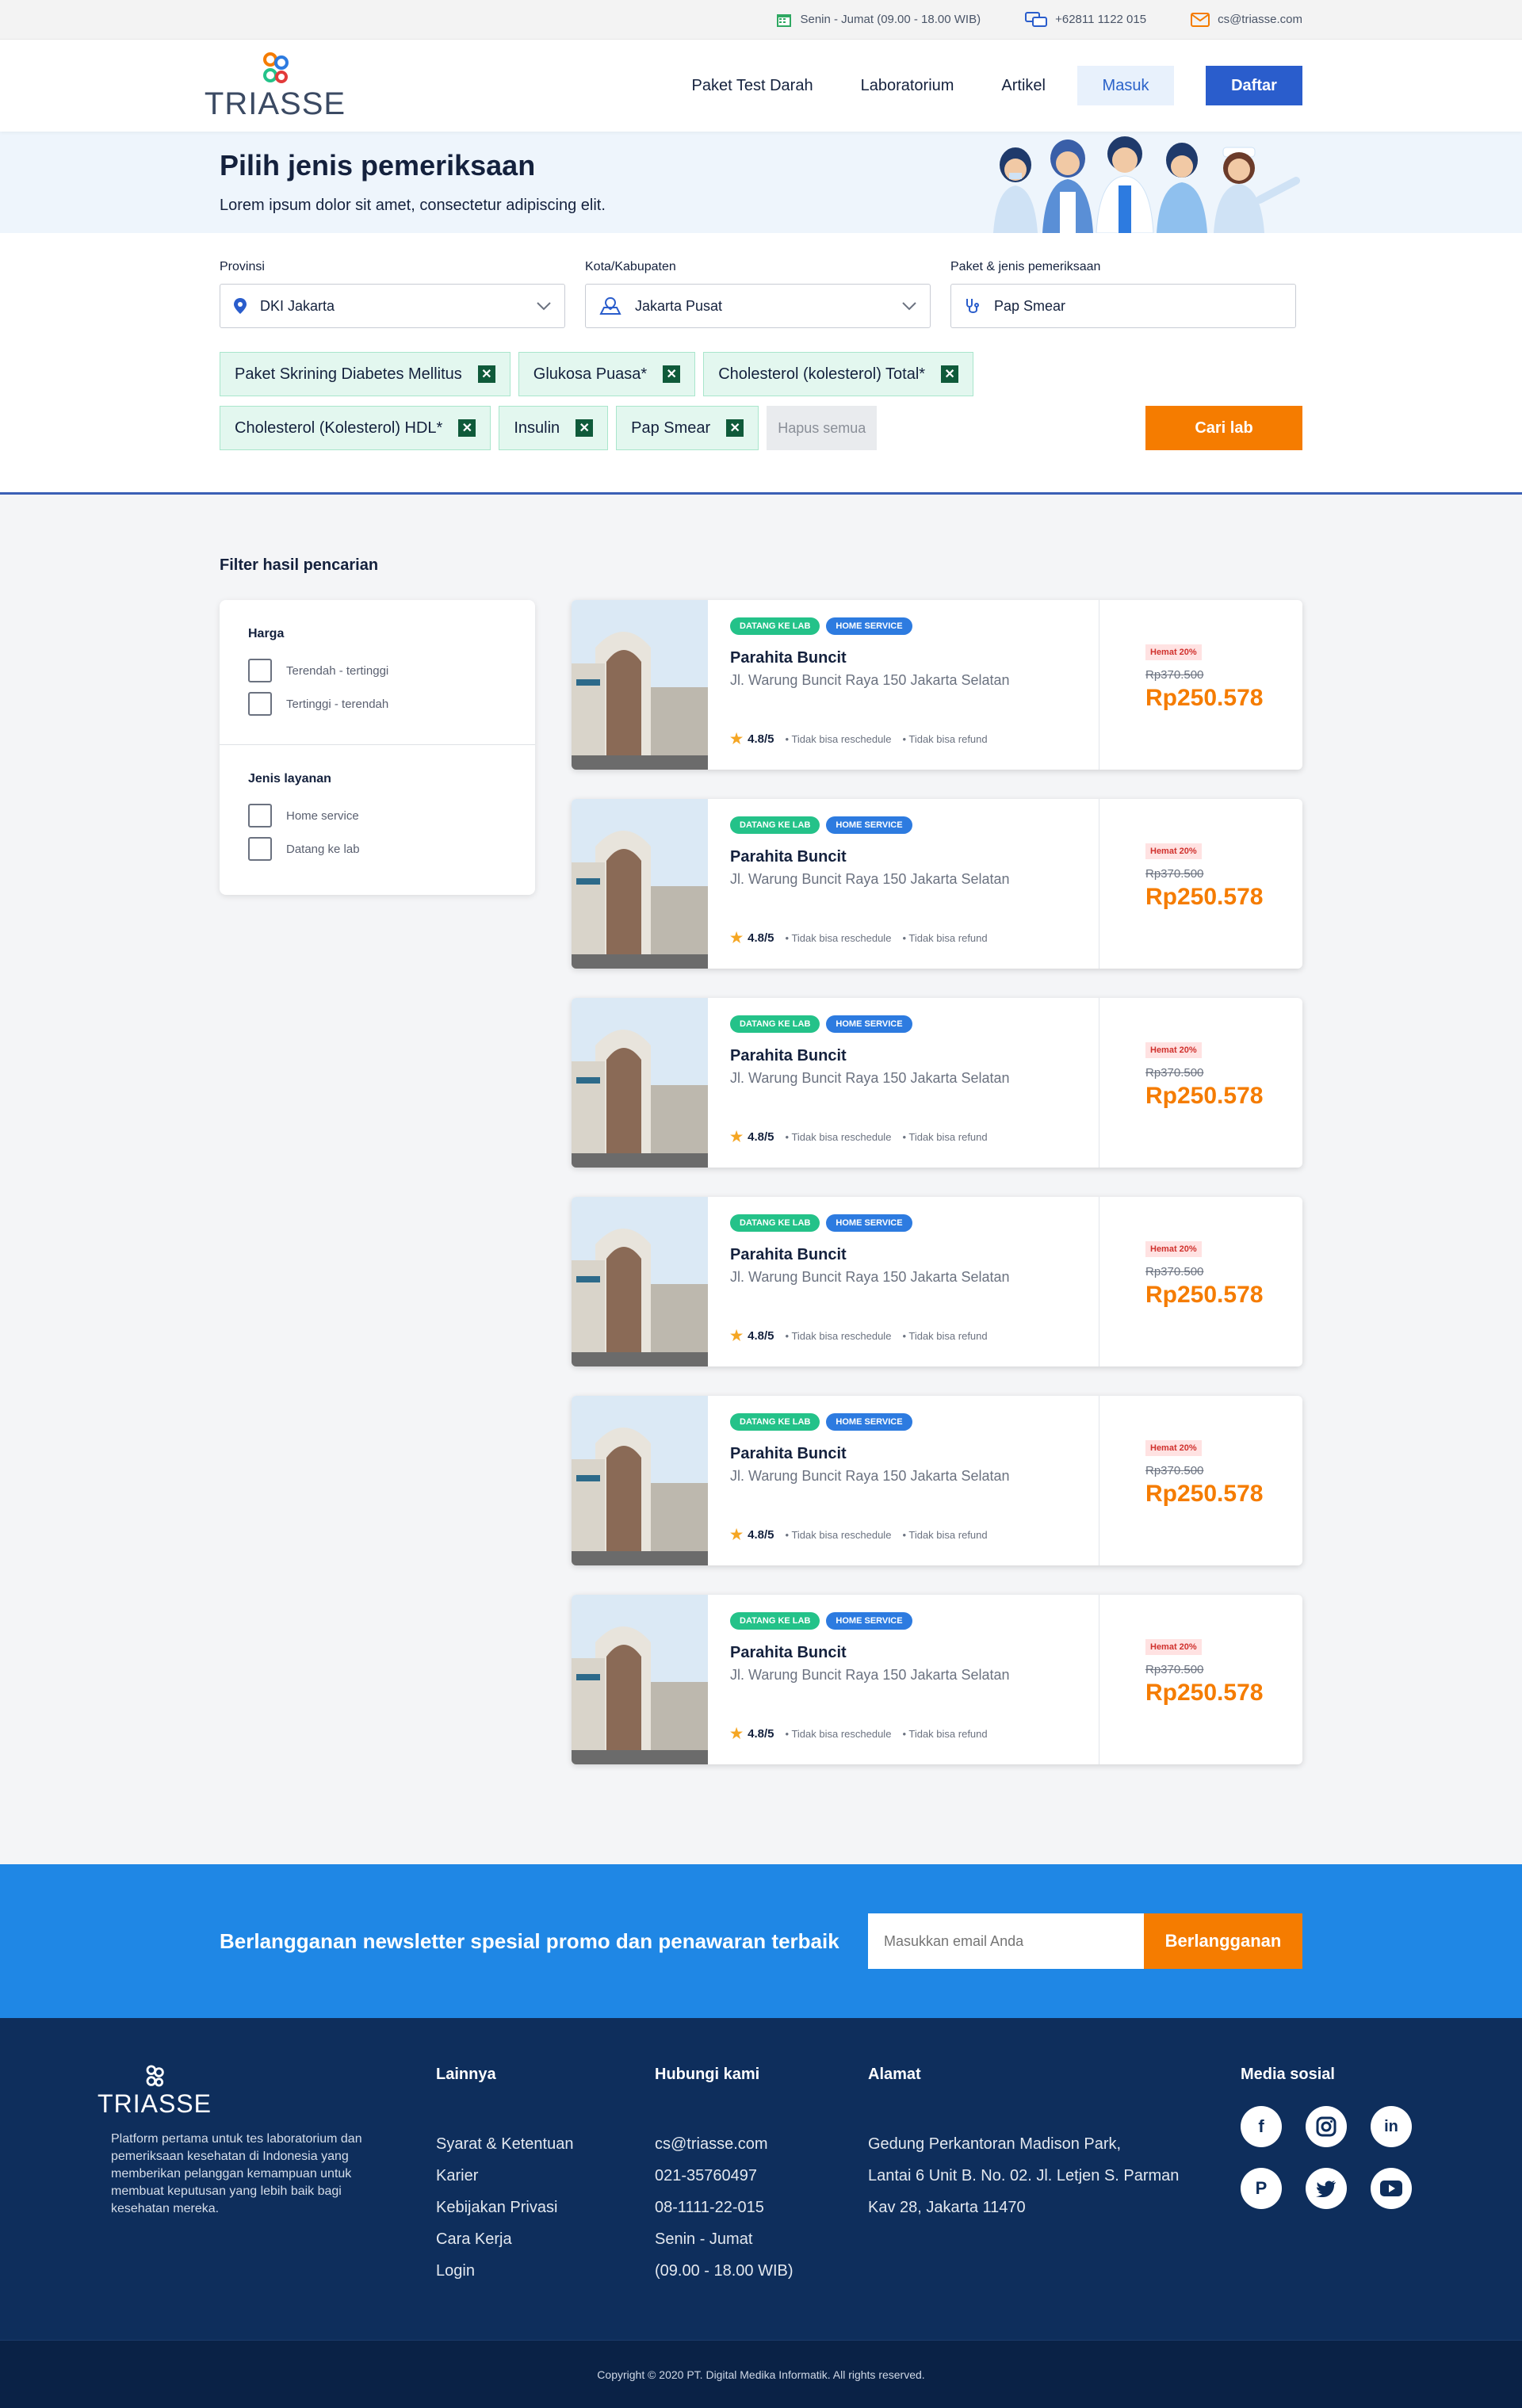  Describe the element at coordinates (299, 565) in the screenshot. I see `filter-title: Filter hasil pencarian` at that location.